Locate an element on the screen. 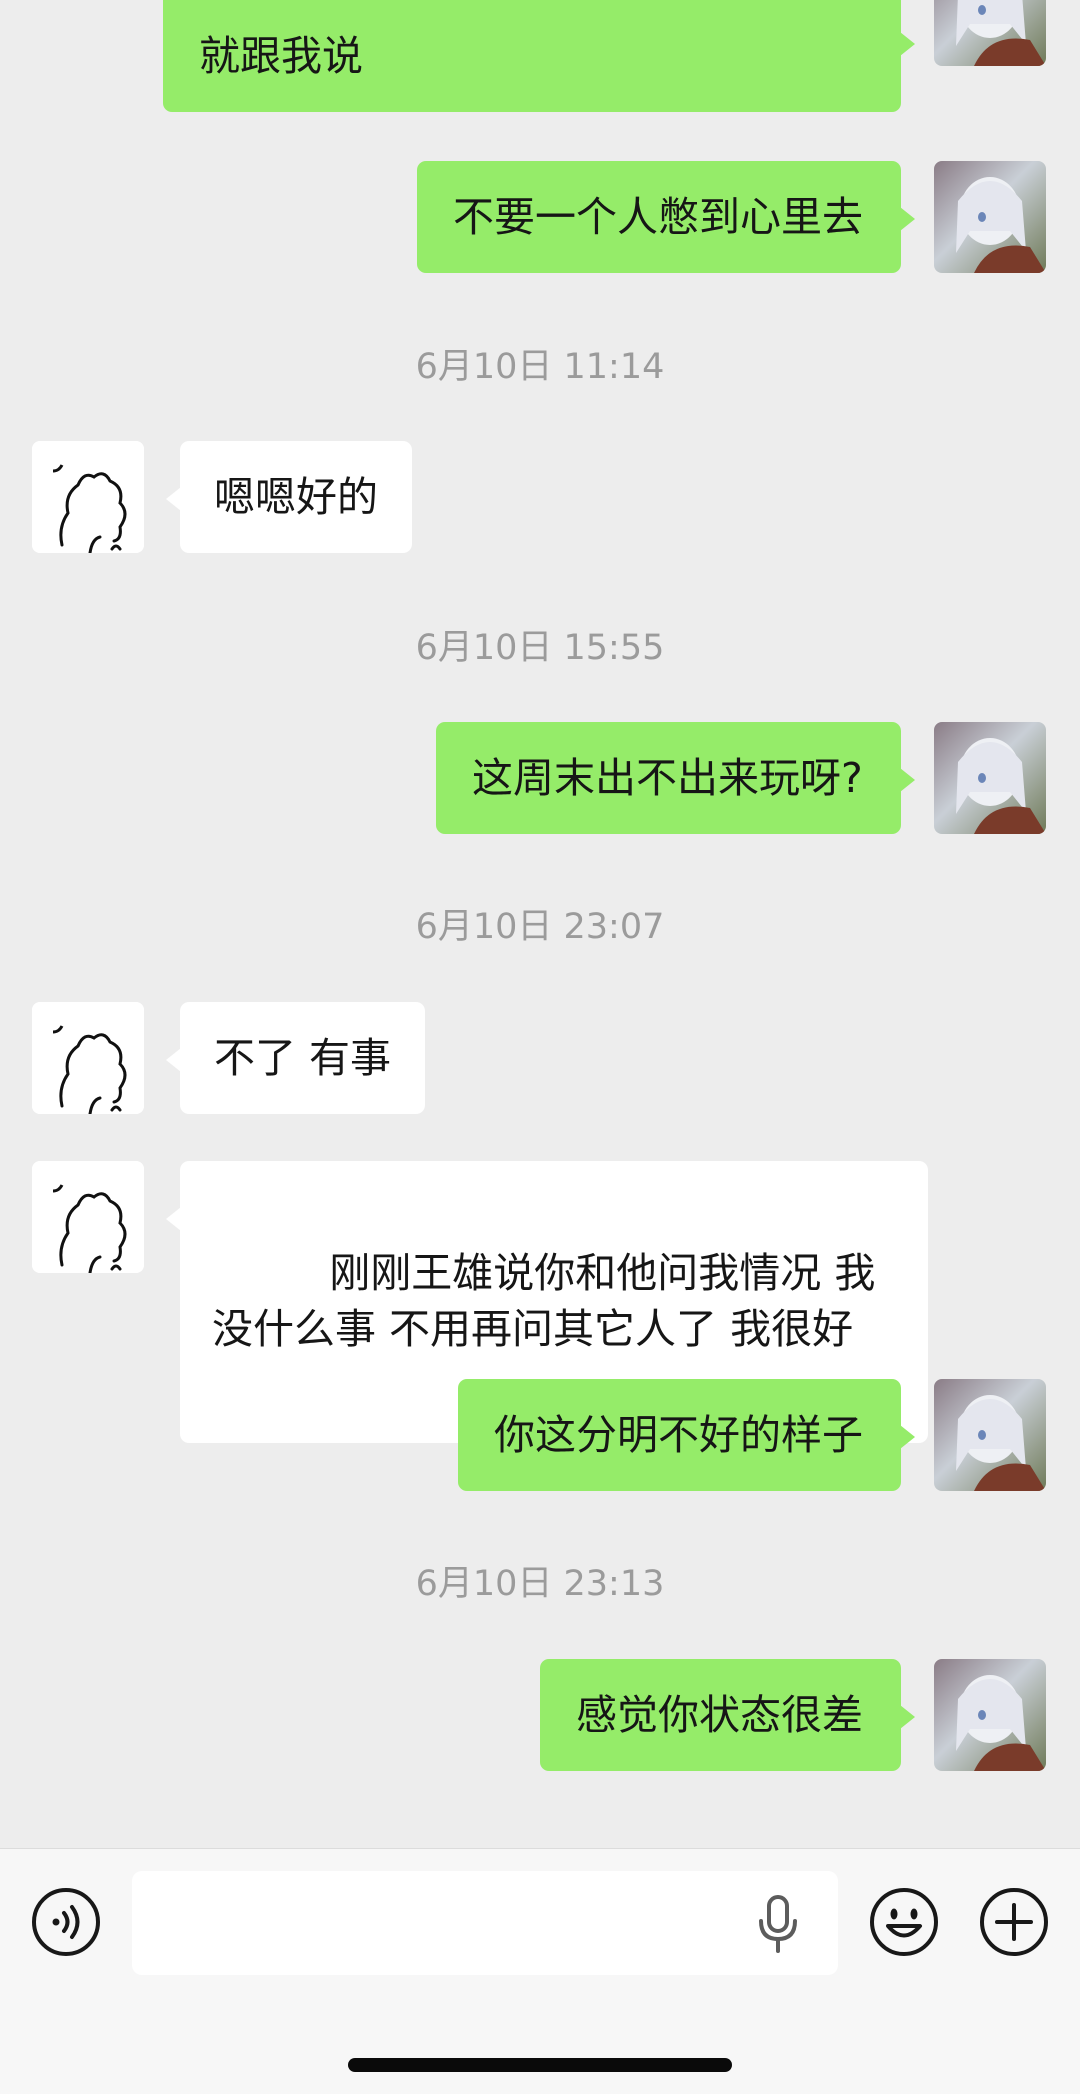  message-text: 感觉你状态很差 is located at coordinates (719, 1715).